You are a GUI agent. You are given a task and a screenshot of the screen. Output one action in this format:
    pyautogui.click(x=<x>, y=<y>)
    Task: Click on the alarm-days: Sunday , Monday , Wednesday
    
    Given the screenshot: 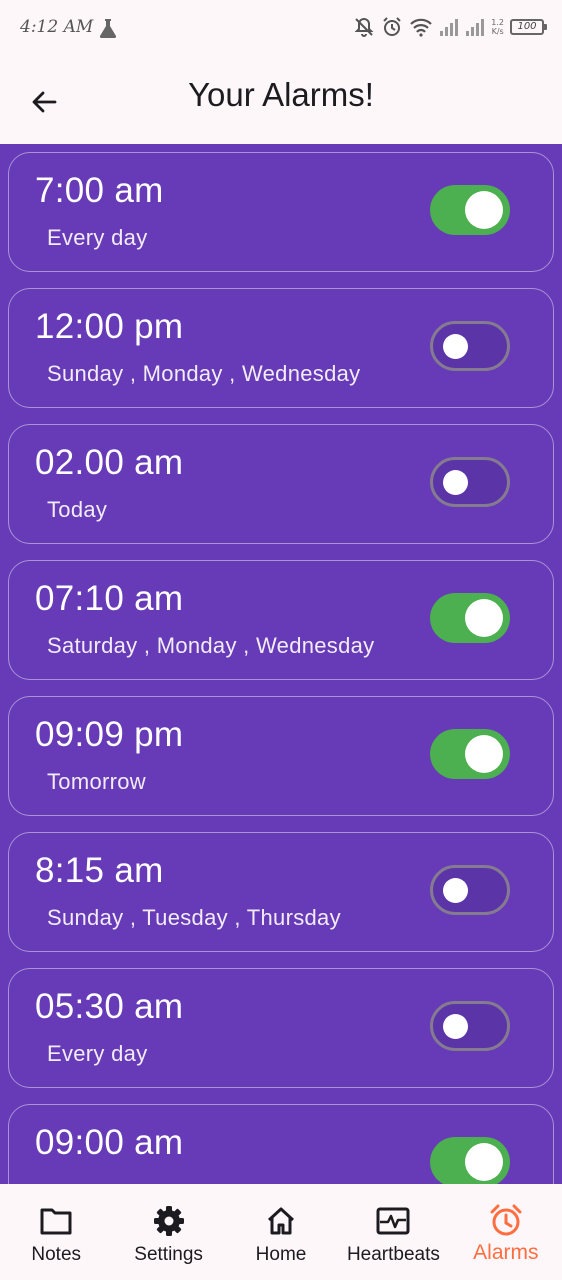 What is the action you would take?
    pyautogui.click(x=204, y=373)
    